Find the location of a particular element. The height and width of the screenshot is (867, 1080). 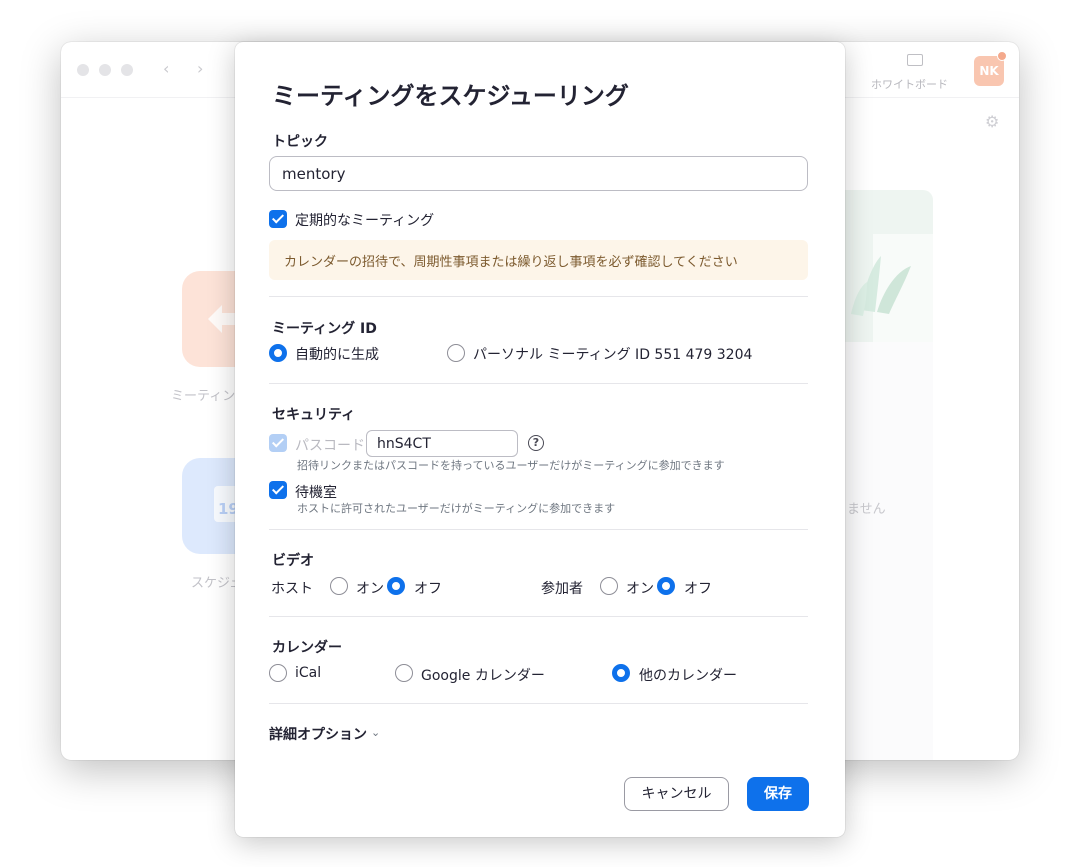

minimize-window-button is located at coordinates (105, 70).